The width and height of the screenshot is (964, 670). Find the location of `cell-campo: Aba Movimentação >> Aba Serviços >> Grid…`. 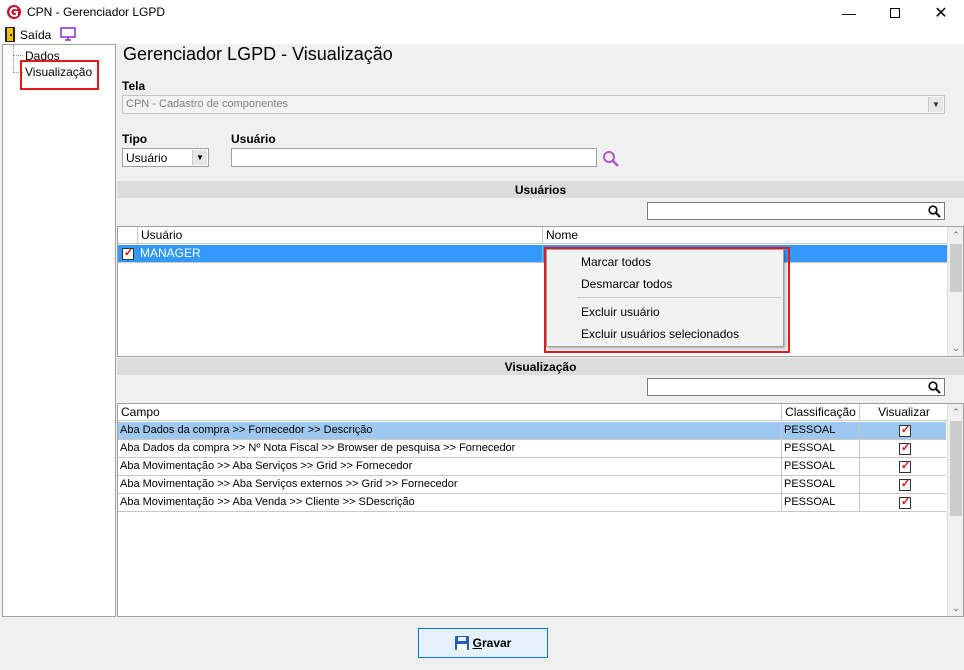

cell-campo: Aba Movimentação >> Aba Serviços >> Grid… is located at coordinates (450, 467).